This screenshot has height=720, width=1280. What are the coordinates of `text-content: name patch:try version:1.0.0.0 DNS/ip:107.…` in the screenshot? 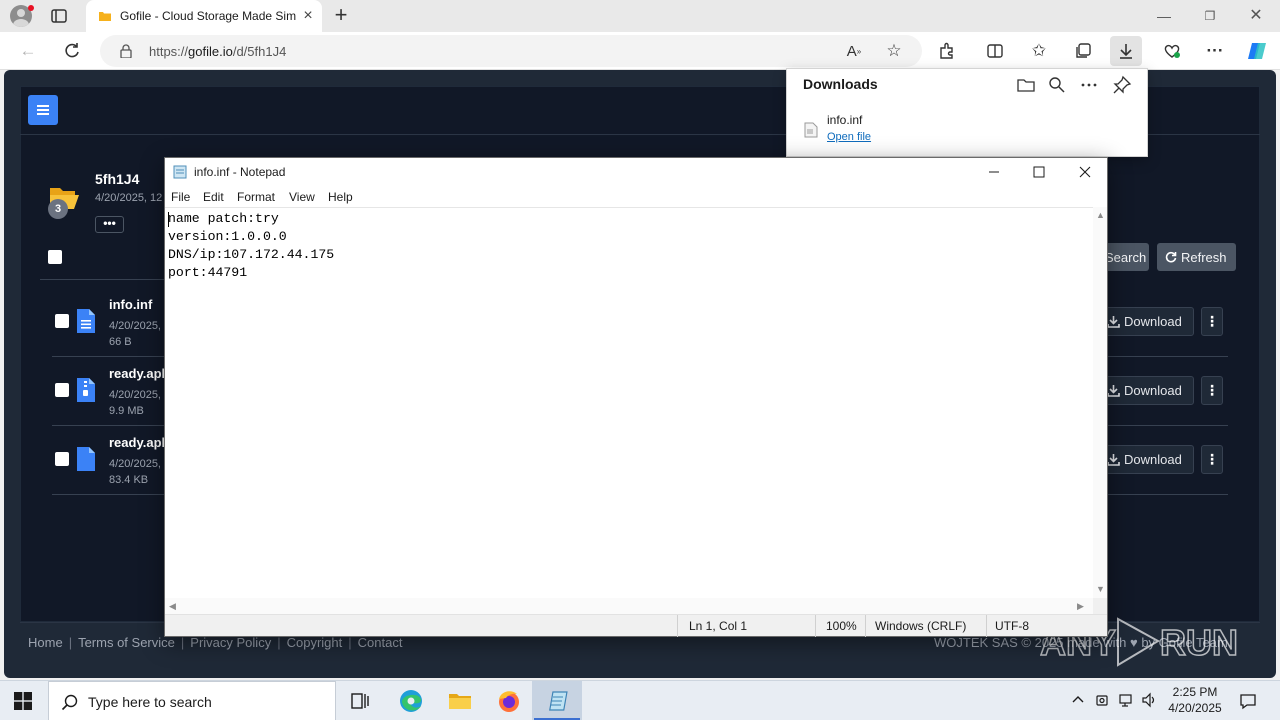 It's located at (251, 246).